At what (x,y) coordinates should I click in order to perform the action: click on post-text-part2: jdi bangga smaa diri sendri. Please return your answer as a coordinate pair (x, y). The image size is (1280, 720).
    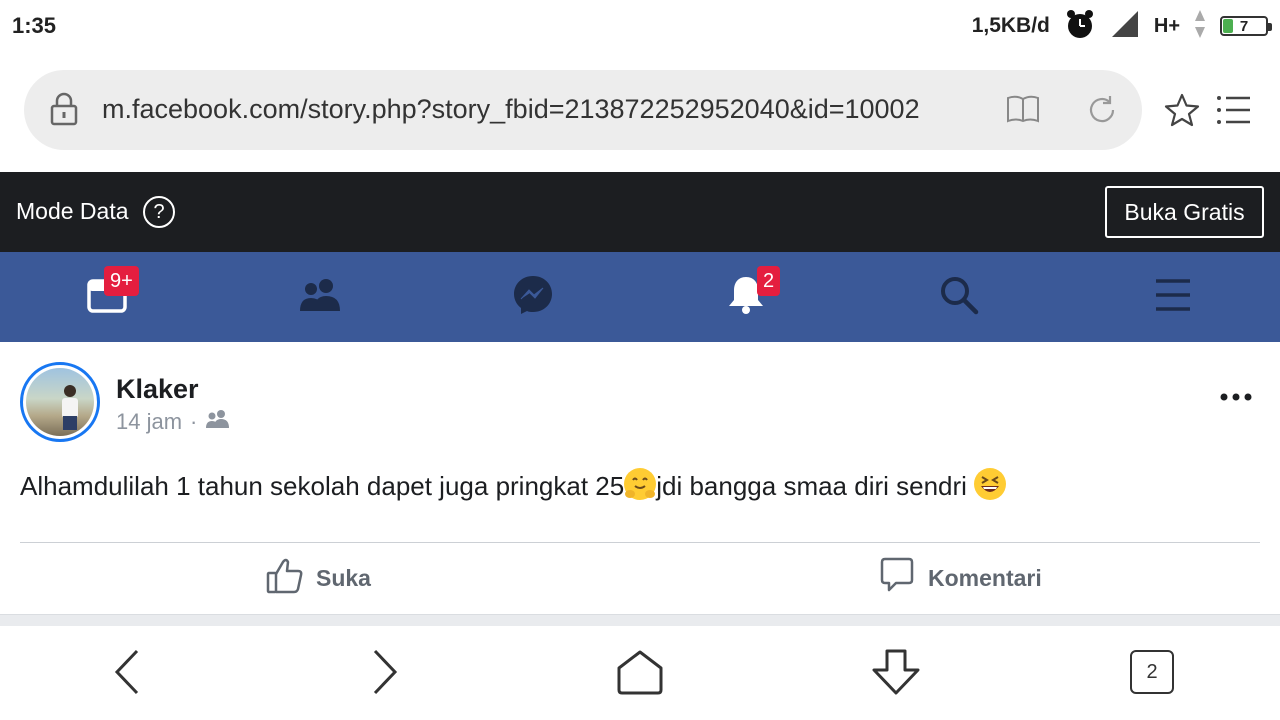
    Looking at the image, I should click on (815, 486).